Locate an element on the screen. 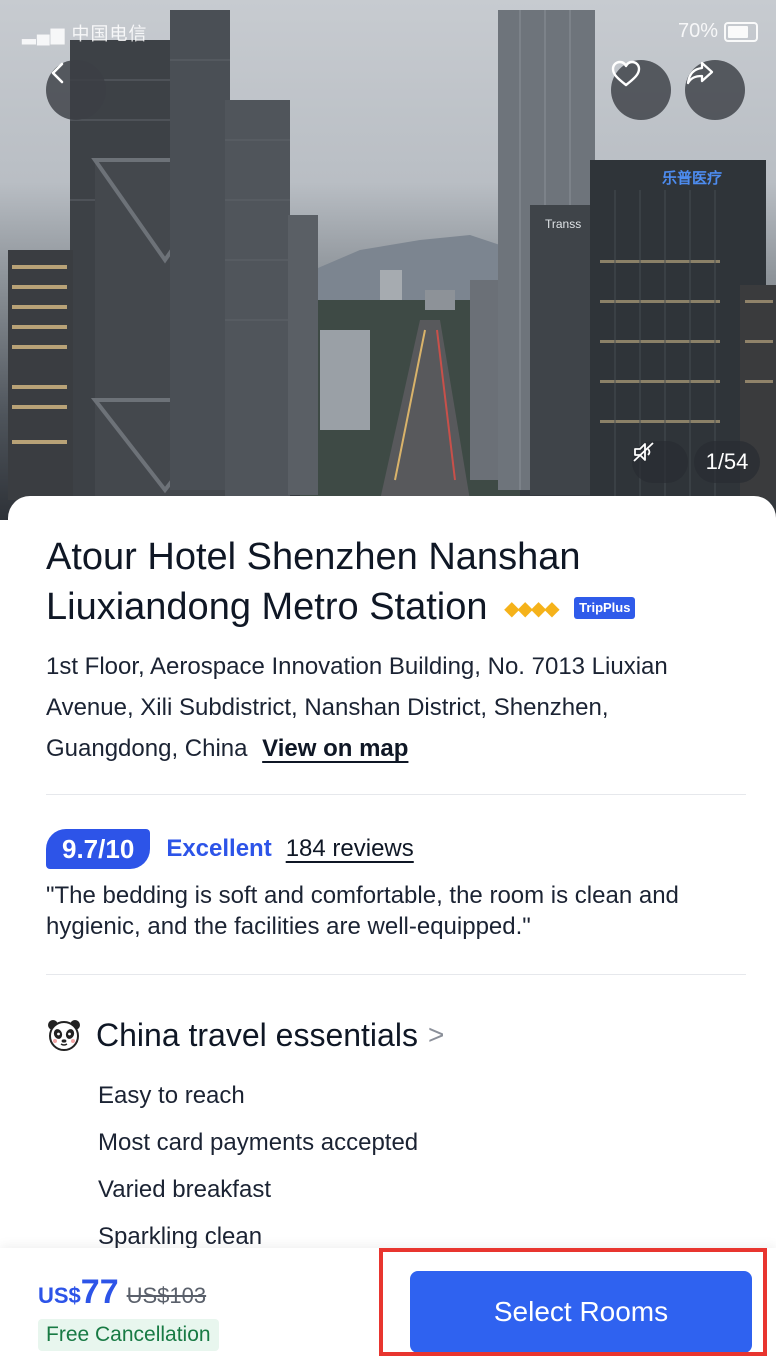 This screenshot has height=1364, width=776. signal-carrier: ▂▄▆ 中国电信 is located at coordinates (84, 33).